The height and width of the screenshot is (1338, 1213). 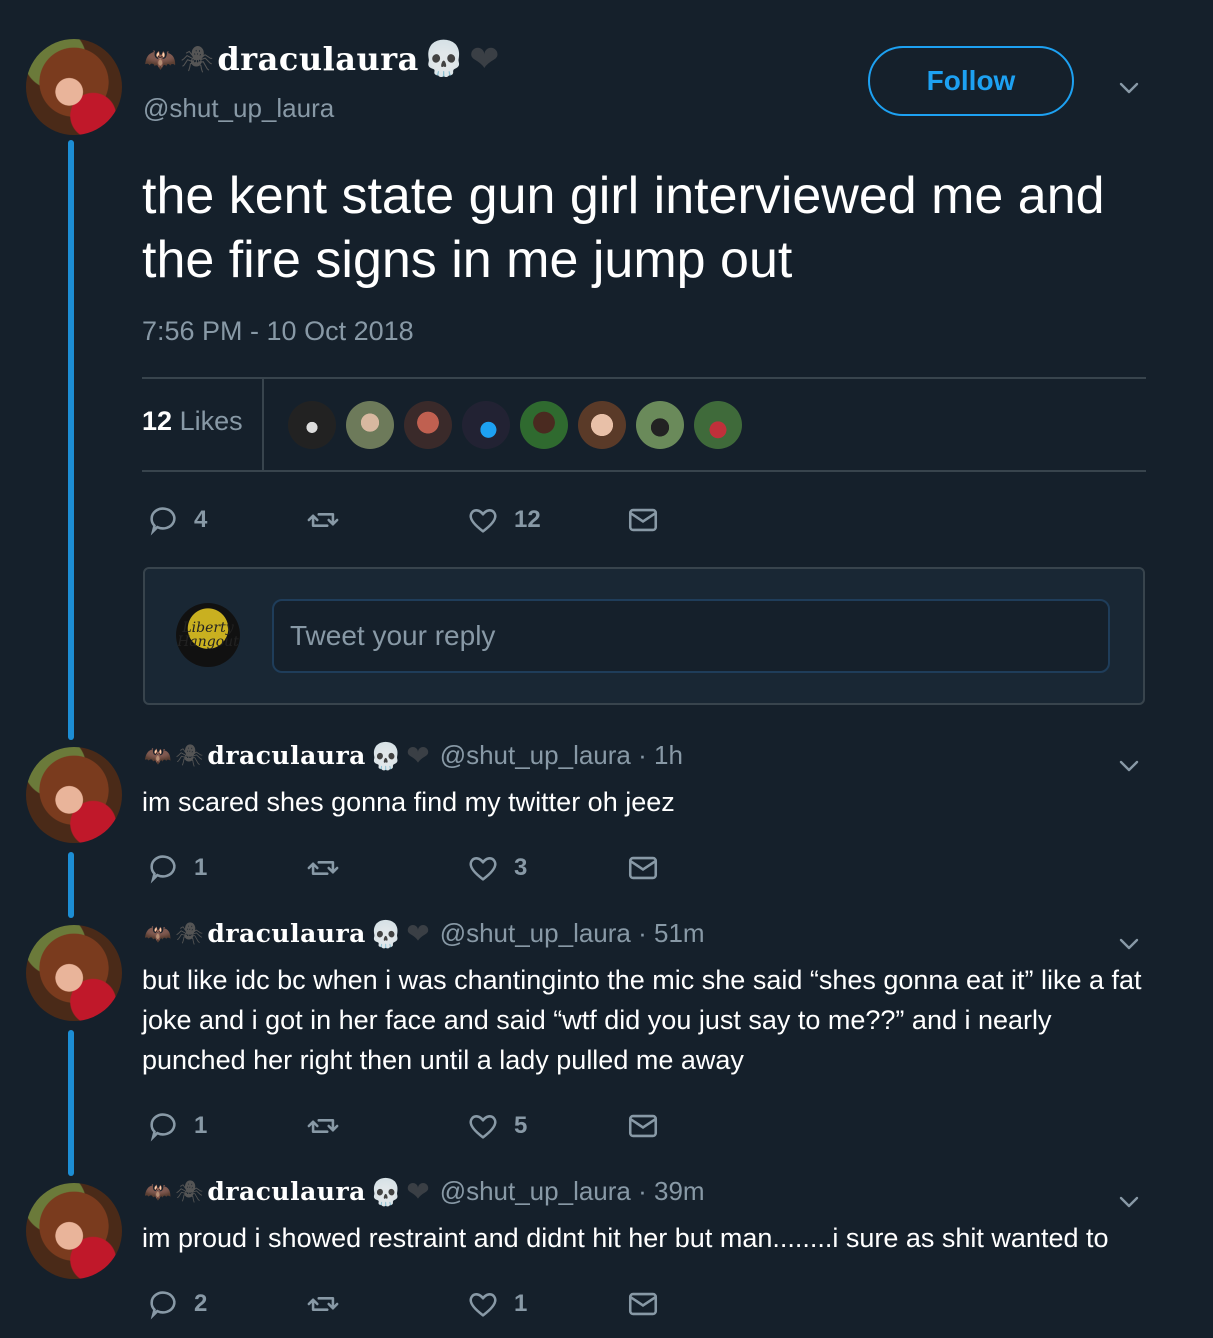 What do you see at coordinates (561, 755) in the screenshot?
I see `handle-time: @shut_up_laura · 1h` at bounding box center [561, 755].